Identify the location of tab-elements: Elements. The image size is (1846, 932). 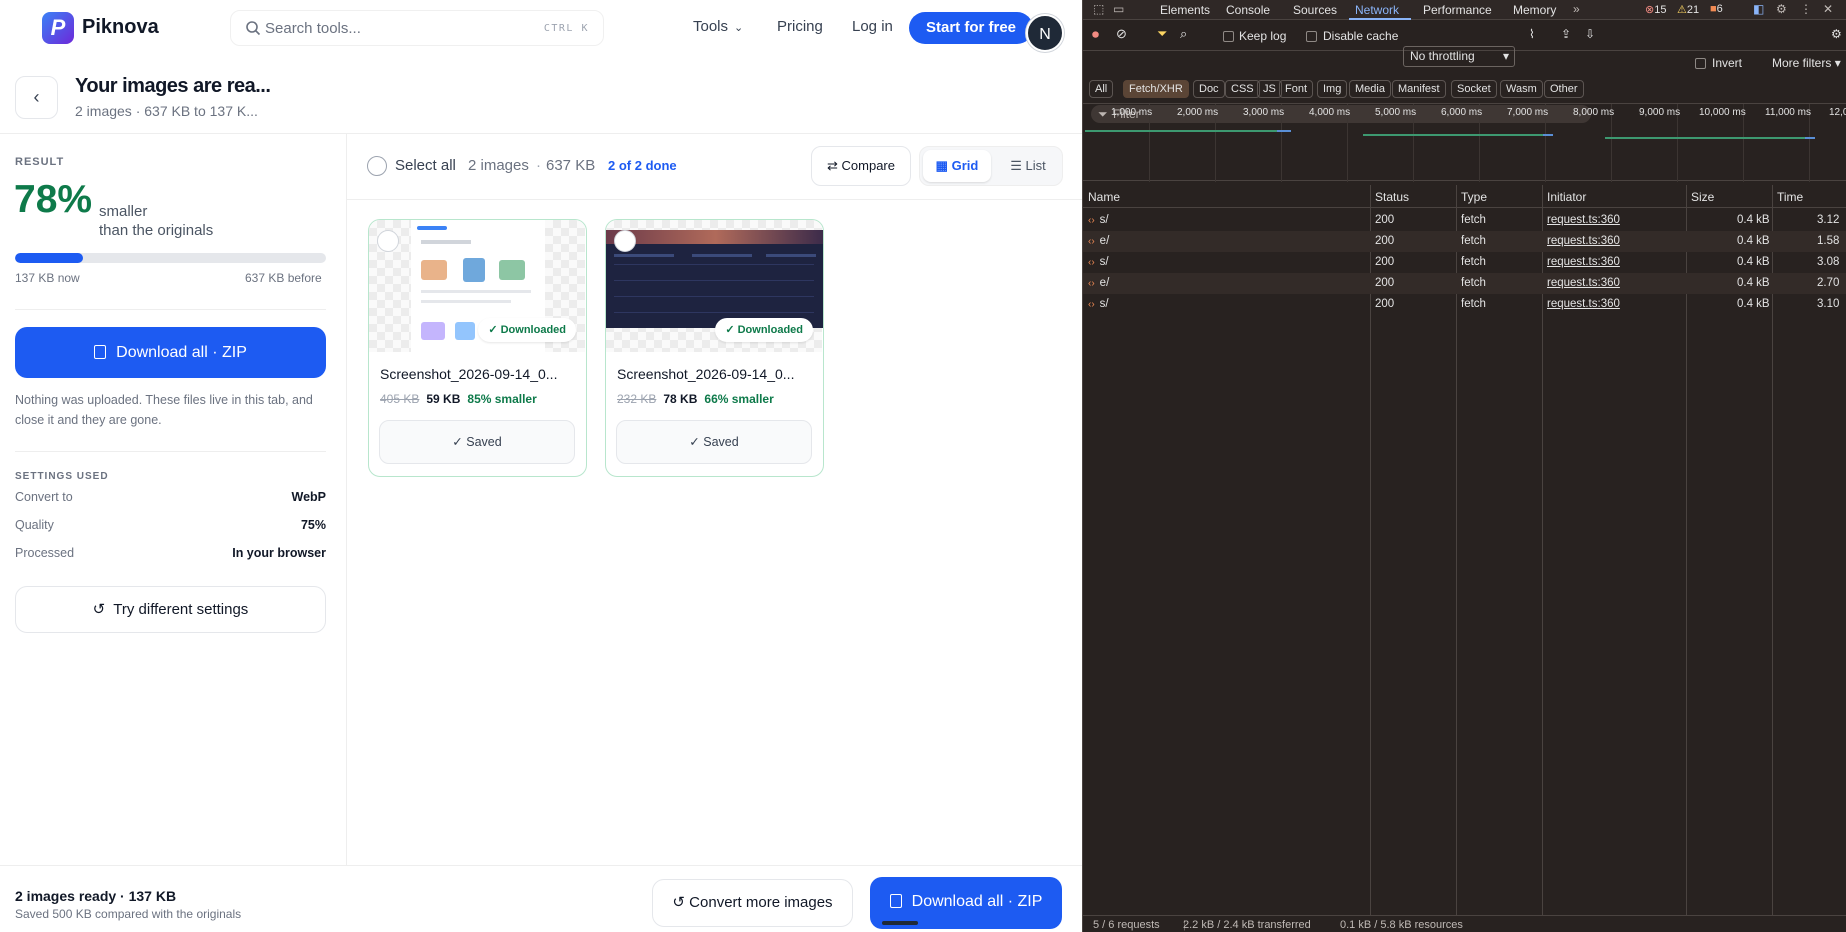
(1185, 10).